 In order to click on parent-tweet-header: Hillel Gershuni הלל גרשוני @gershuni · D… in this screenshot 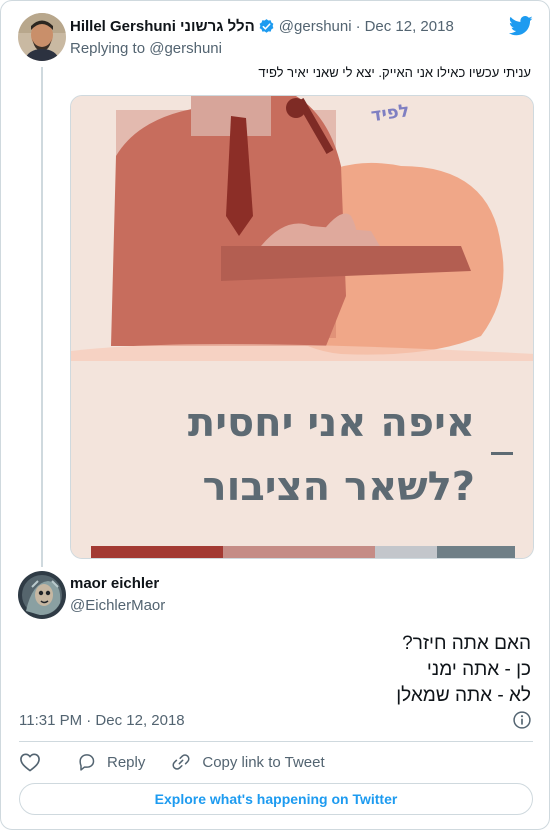, I will do `click(262, 26)`.